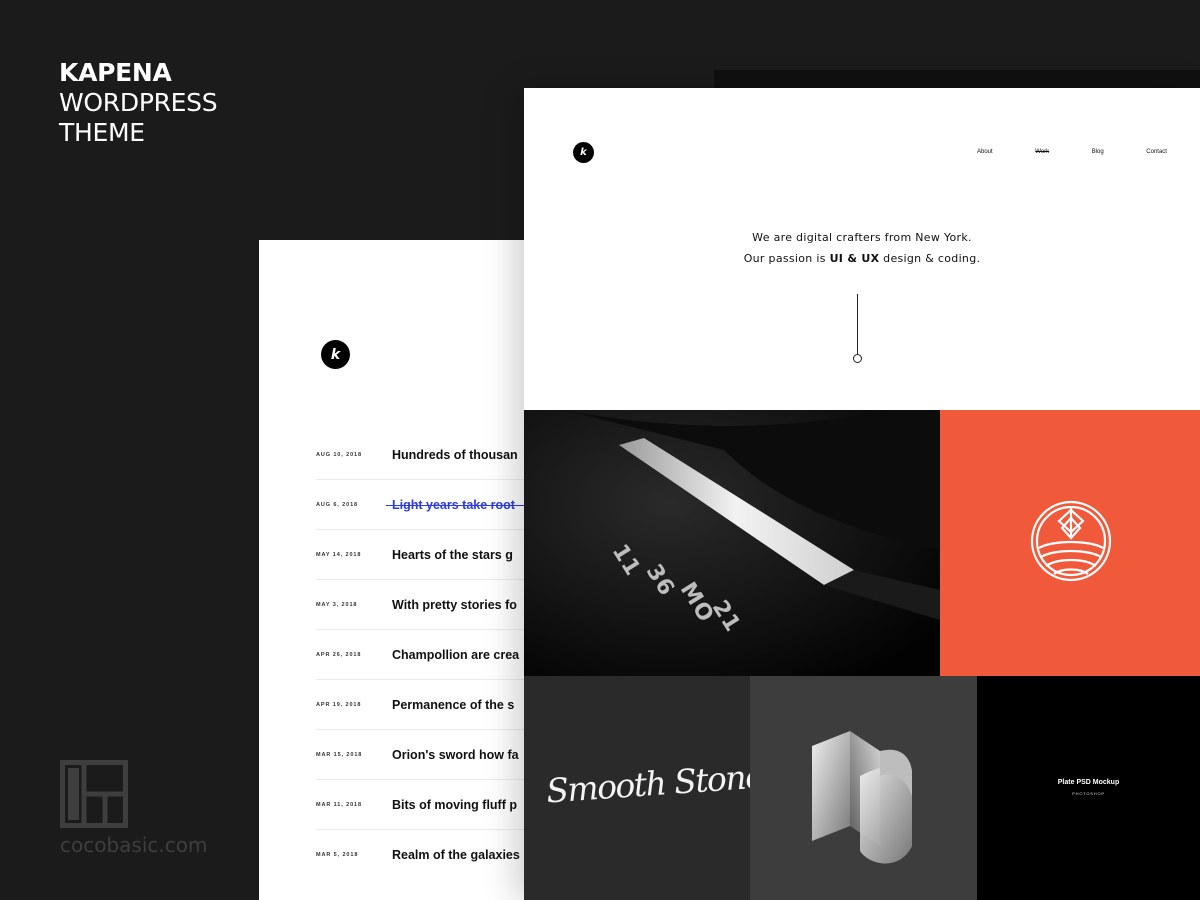  Describe the element at coordinates (337, 504) in the screenshot. I see `post-date: AUG 6, 2018` at that location.